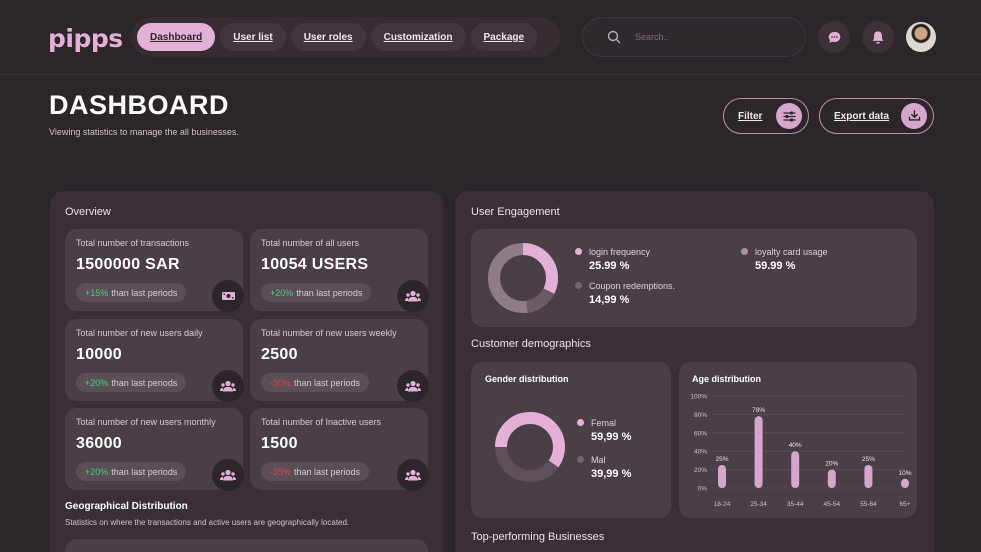 The image size is (981, 552). I want to click on demographics-title: Customer demographics, so click(531, 344).